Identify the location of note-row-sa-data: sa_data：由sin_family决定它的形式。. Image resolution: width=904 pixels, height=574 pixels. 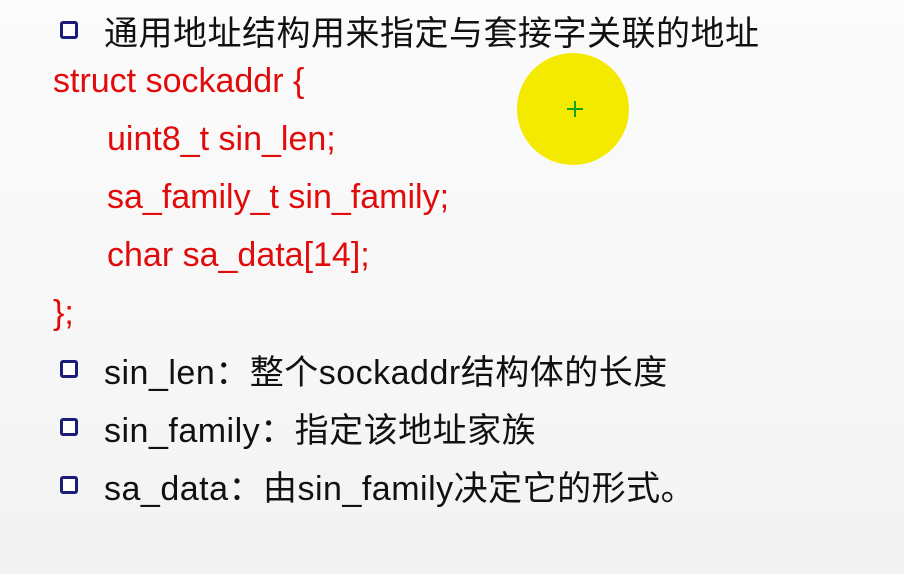
(348, 485).